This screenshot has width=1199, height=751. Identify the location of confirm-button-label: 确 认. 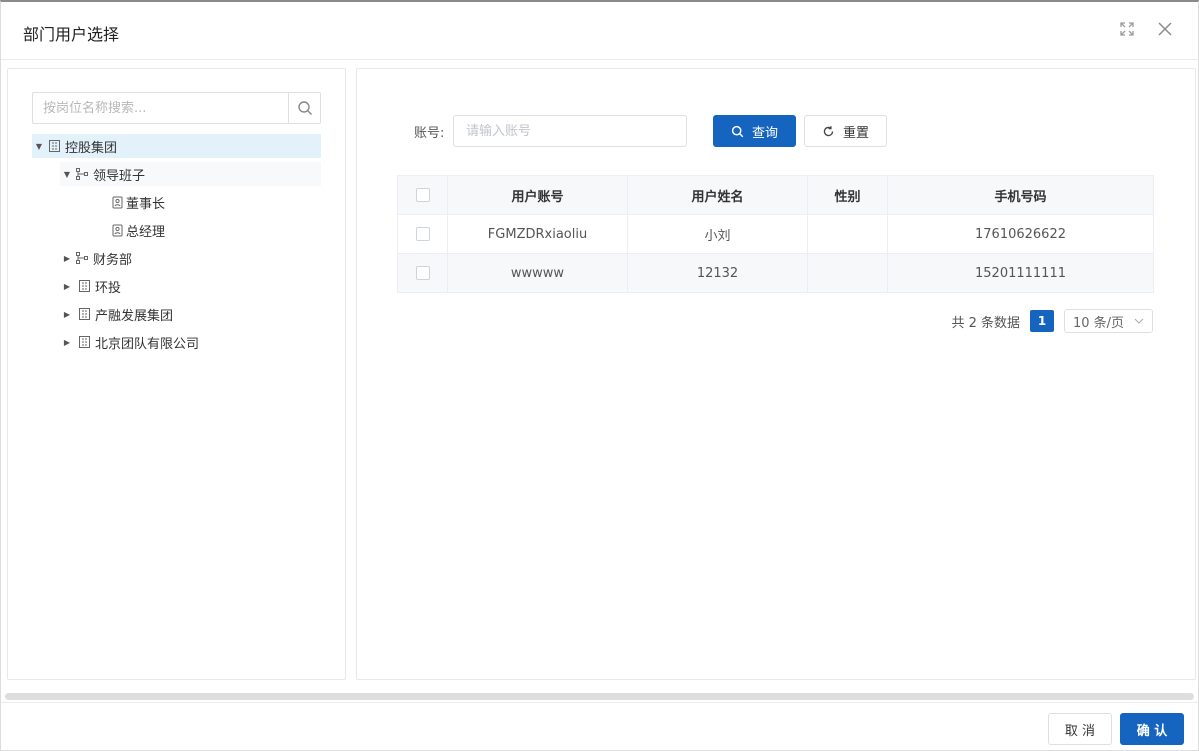
(1152, 731).